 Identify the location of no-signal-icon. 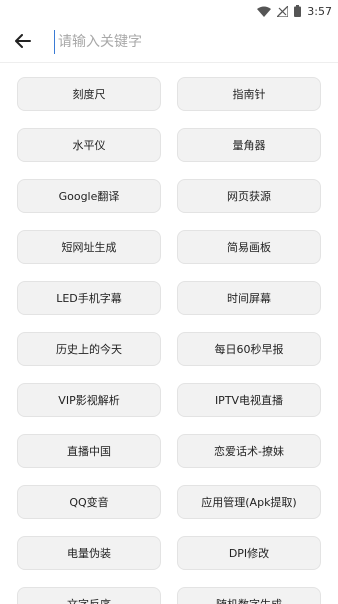
(282, 11).